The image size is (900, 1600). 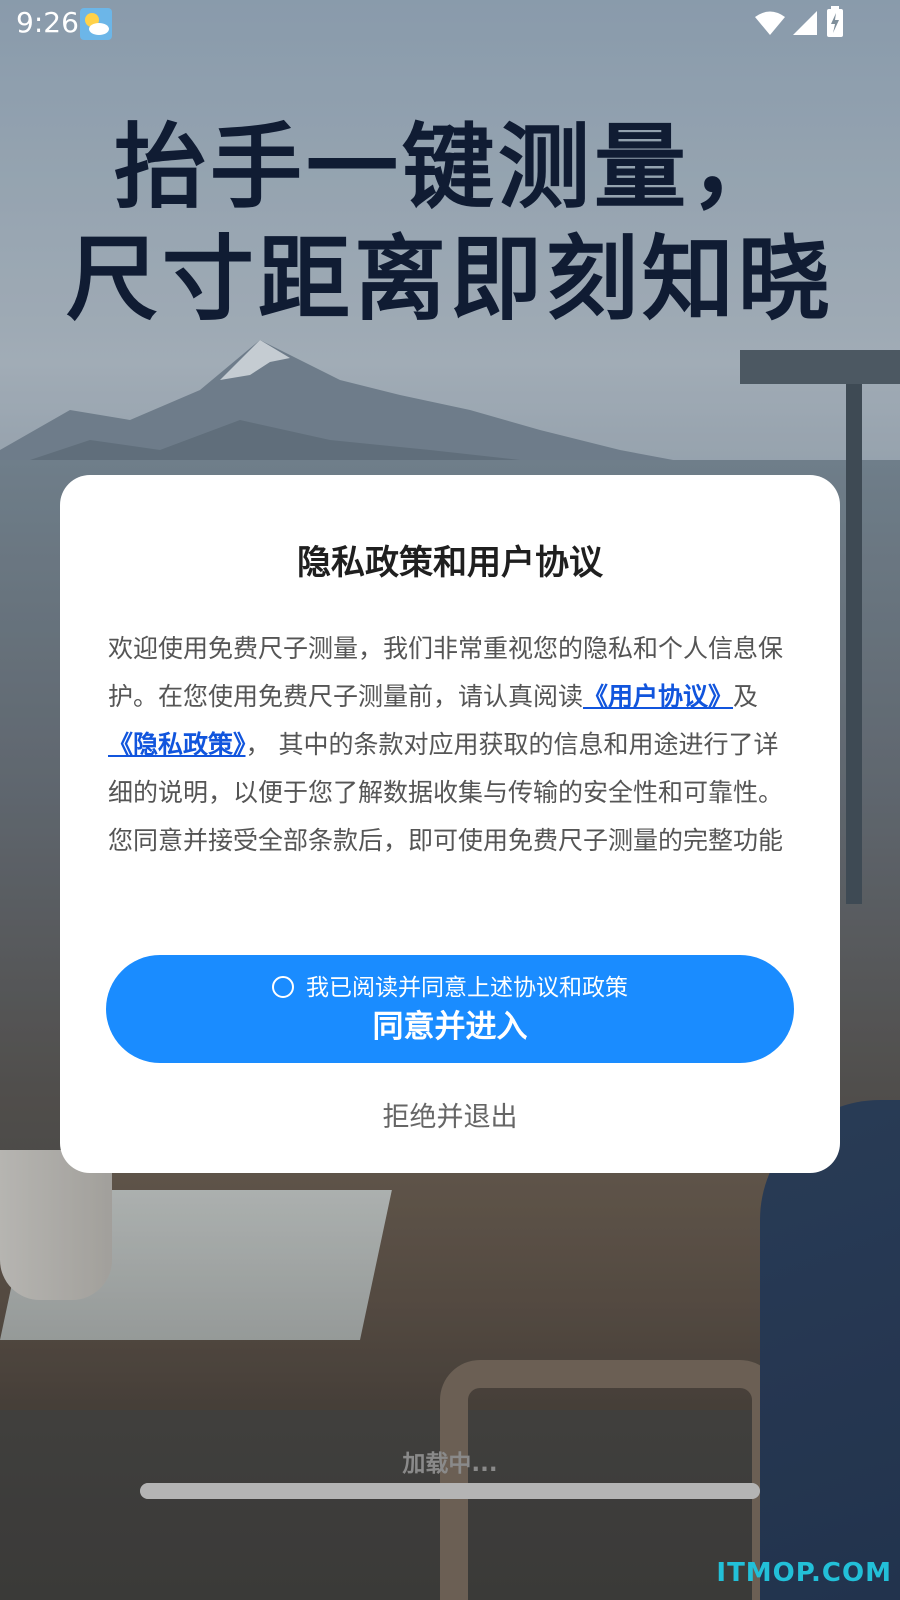 What do you see at coordinates (450, 224) in the screenshot?
I see `promo-headline: 抬手一键测量， 尺寸距离即刻知晓` at bounding box center [450, 224].